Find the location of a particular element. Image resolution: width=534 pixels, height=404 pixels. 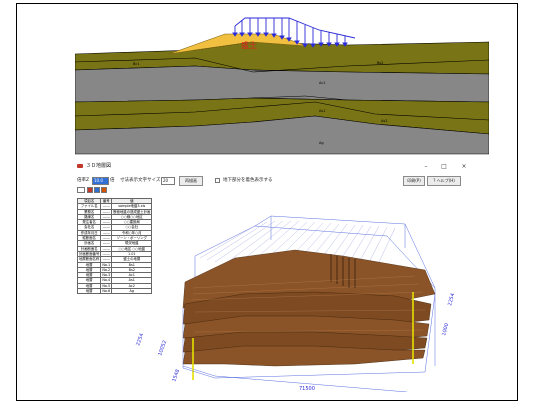

checkbox-label: 地下部分を着色表示する is located at coordinates (248, 180).